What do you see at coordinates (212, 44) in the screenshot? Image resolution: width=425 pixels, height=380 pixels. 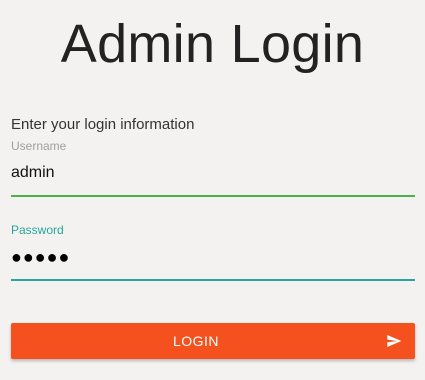 I see `page-title: Admin Login` at bounding box center [212, 44].